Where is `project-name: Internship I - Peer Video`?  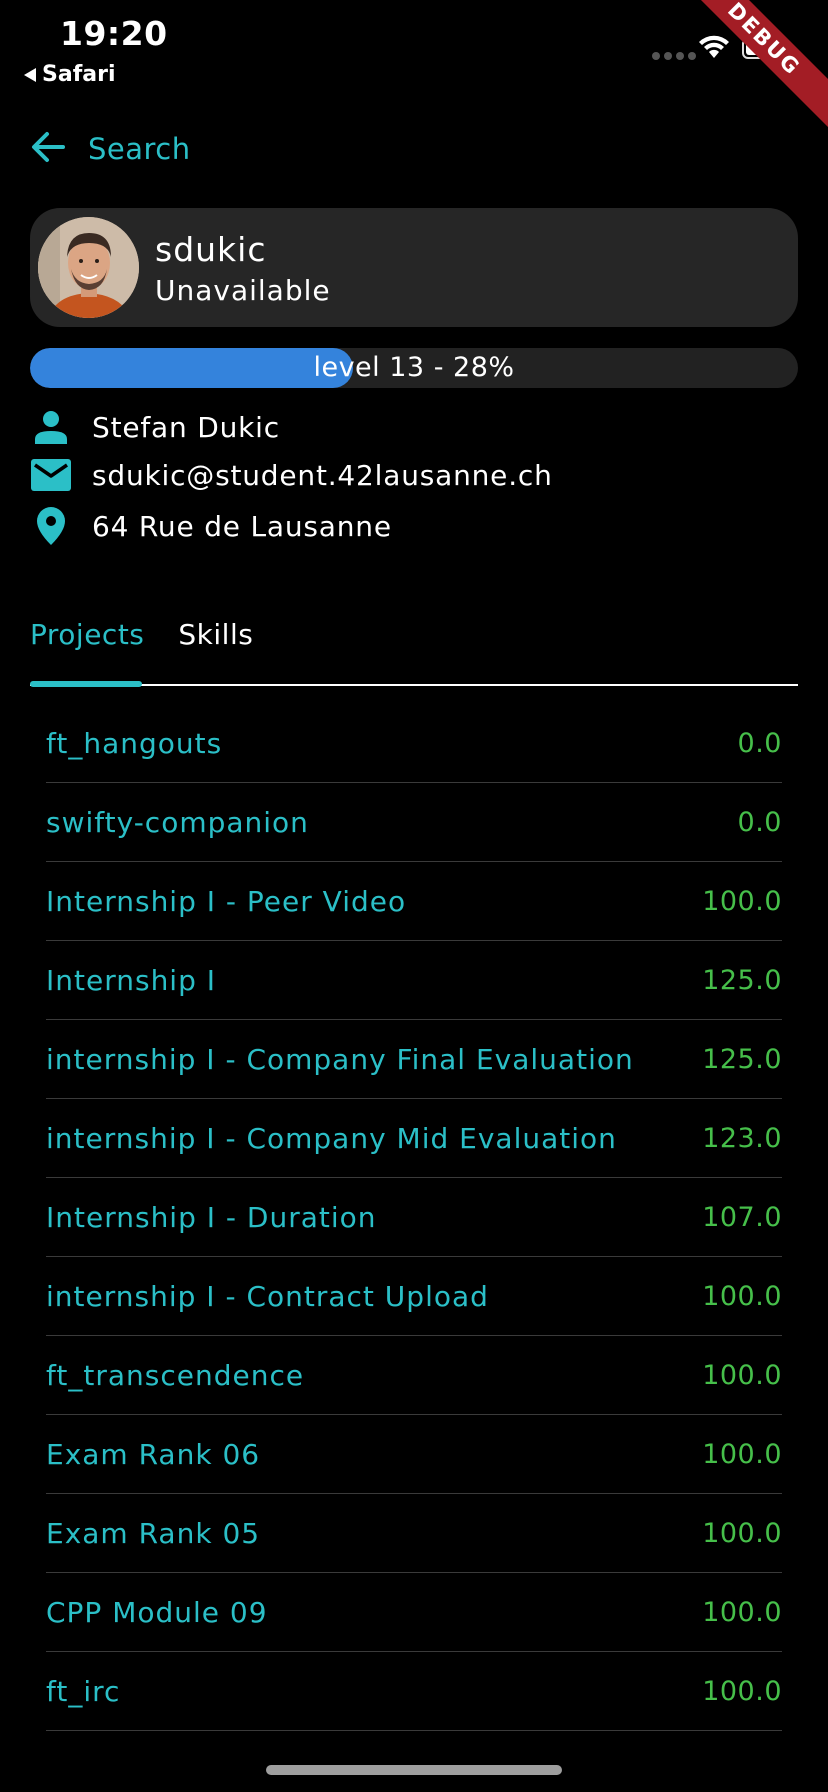
project-name: Internship I - Peer Video is located at coordinates (226, 901).